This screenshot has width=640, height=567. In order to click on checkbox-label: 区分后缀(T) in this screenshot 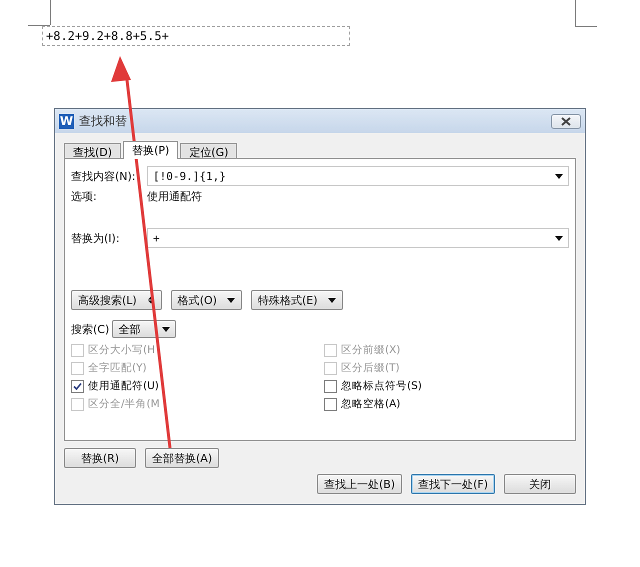, I will do `click(370, 368)`.